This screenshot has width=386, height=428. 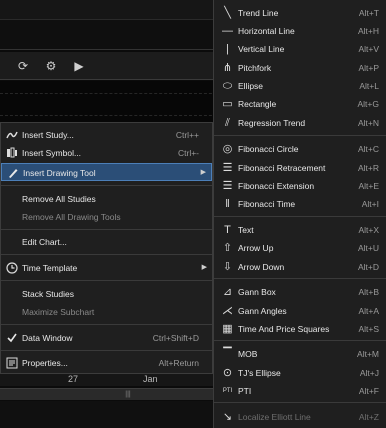 What do you see at coordinates (227, 49) in the screenshot?
I see `vertical-line-icon: |` at bounding box center [227, 49].